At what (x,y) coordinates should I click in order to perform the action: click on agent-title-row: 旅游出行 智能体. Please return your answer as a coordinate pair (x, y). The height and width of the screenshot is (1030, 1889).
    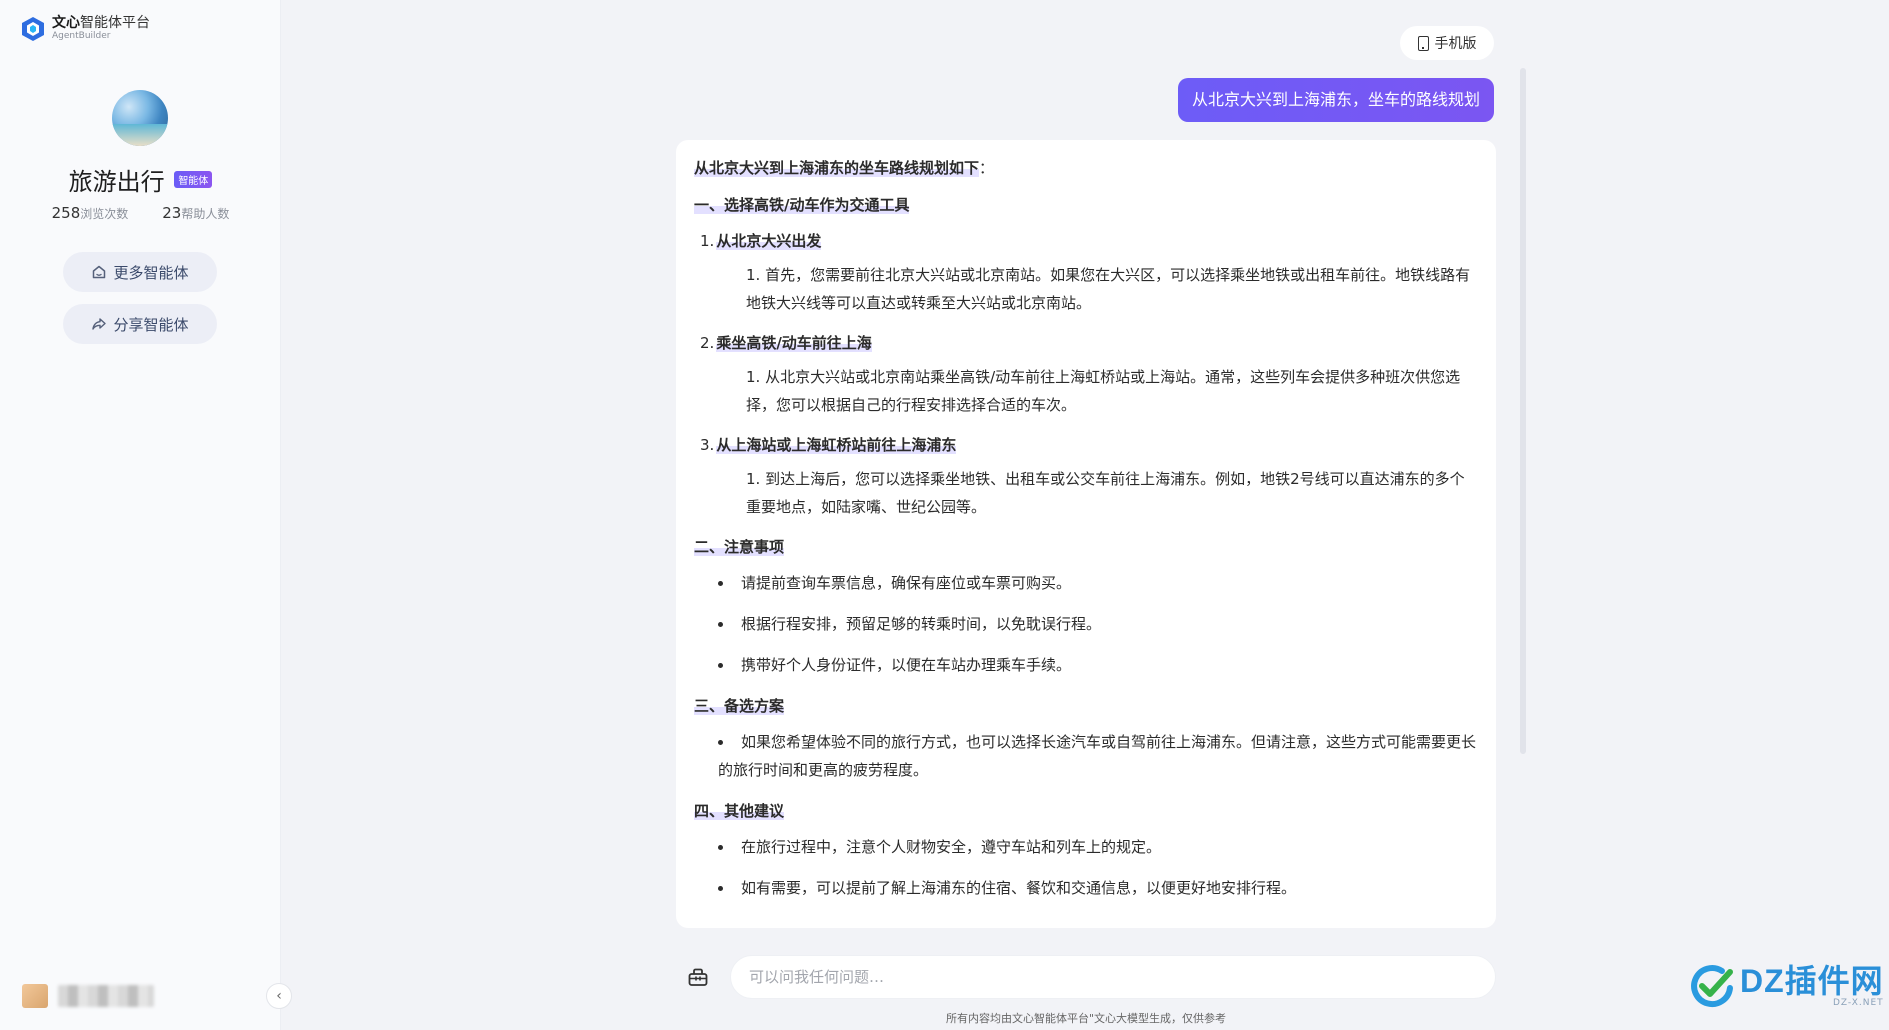
    Looking at the image, I should click on (140, 179).